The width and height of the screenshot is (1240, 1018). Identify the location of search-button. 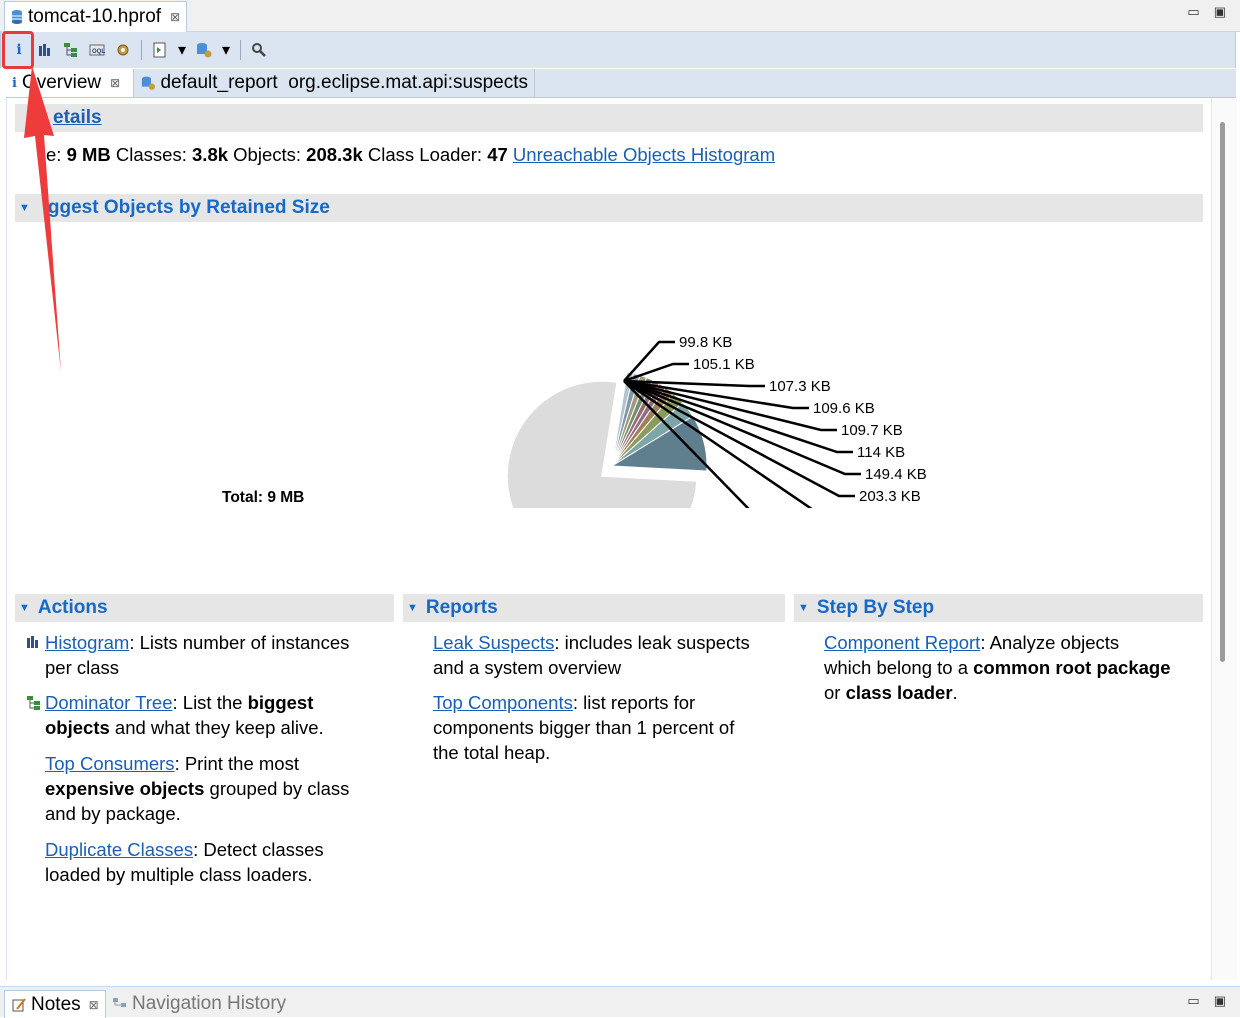
(259, 50).